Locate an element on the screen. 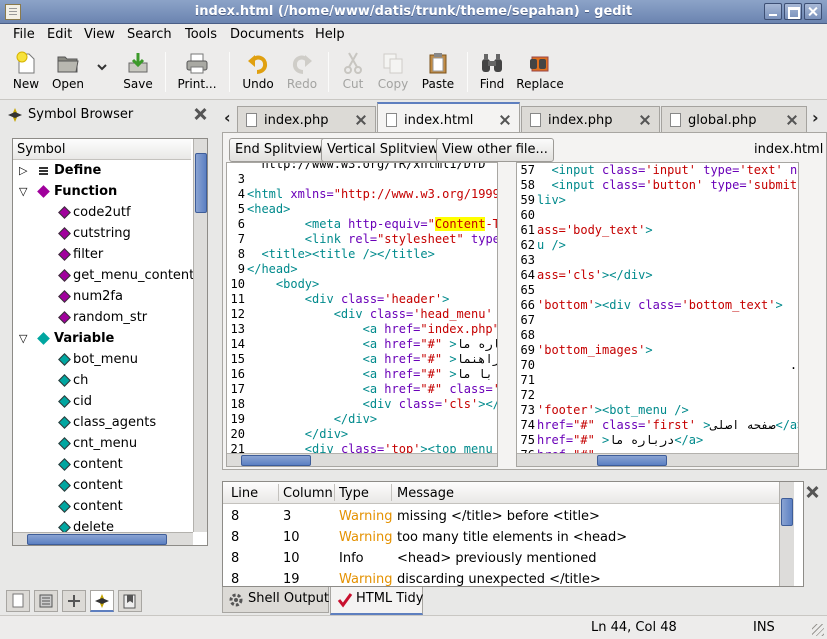  symbol-column-header: Symbol is located at coordinates (102, 149).